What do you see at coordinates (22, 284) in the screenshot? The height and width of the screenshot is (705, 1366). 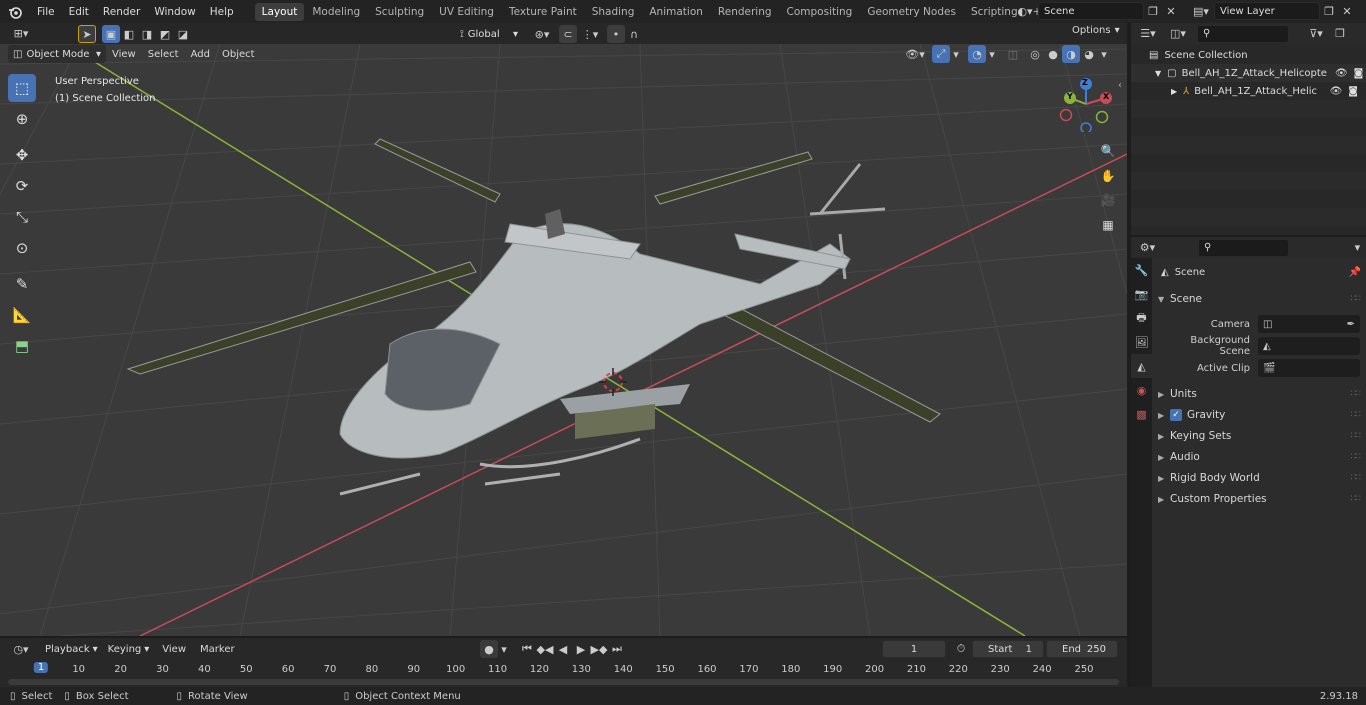 I see `annotate-tool-icon: ✎` at bounding box center [22, 284].